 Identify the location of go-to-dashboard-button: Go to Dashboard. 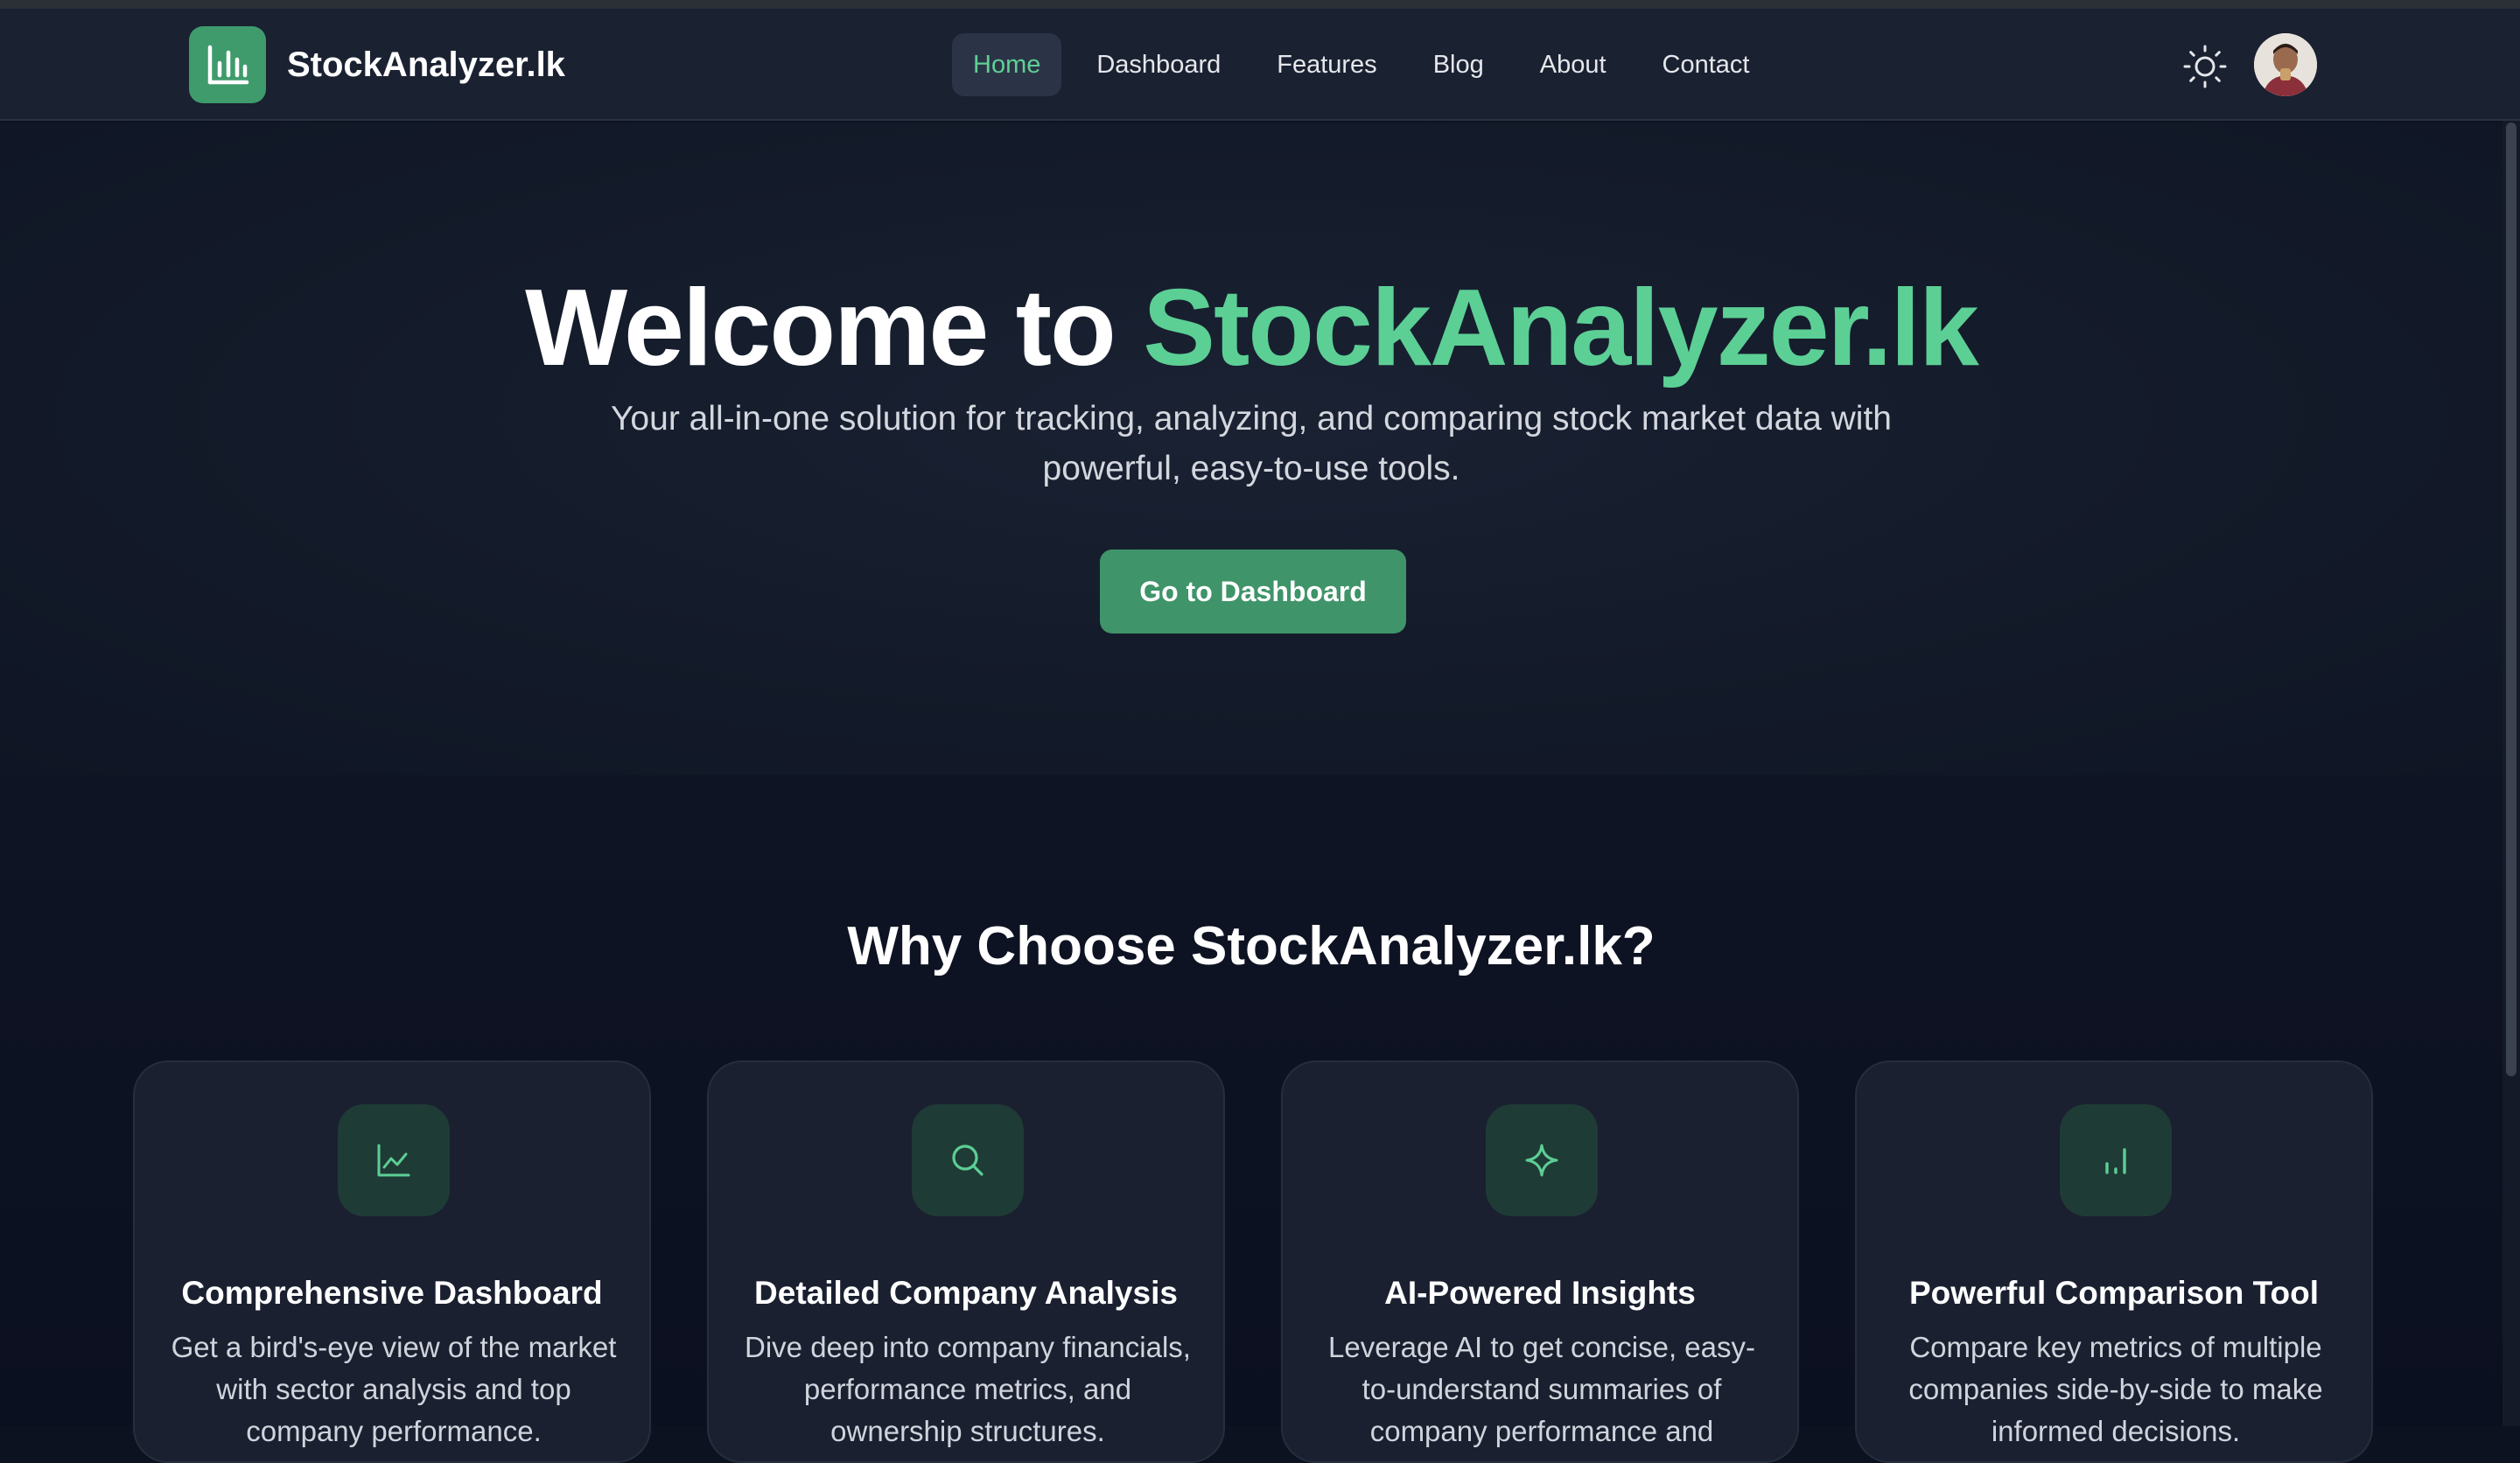
(1253, 592).